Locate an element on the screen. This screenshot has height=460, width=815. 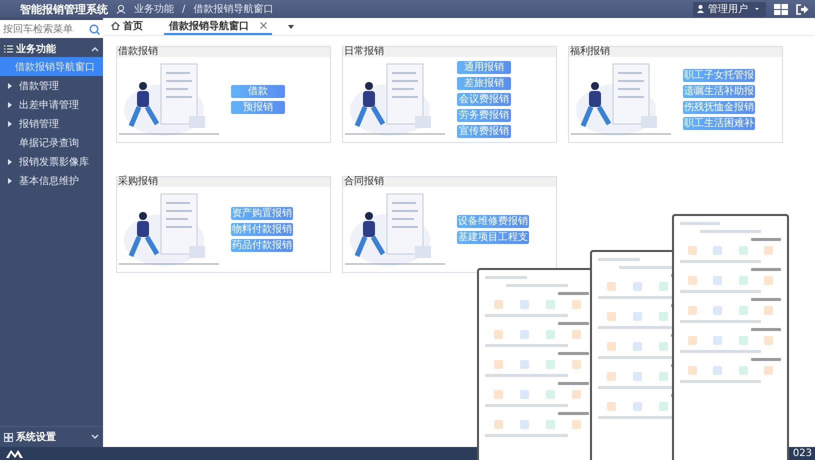
menu-item: 借款管理 is located at coordinates (51, 85).